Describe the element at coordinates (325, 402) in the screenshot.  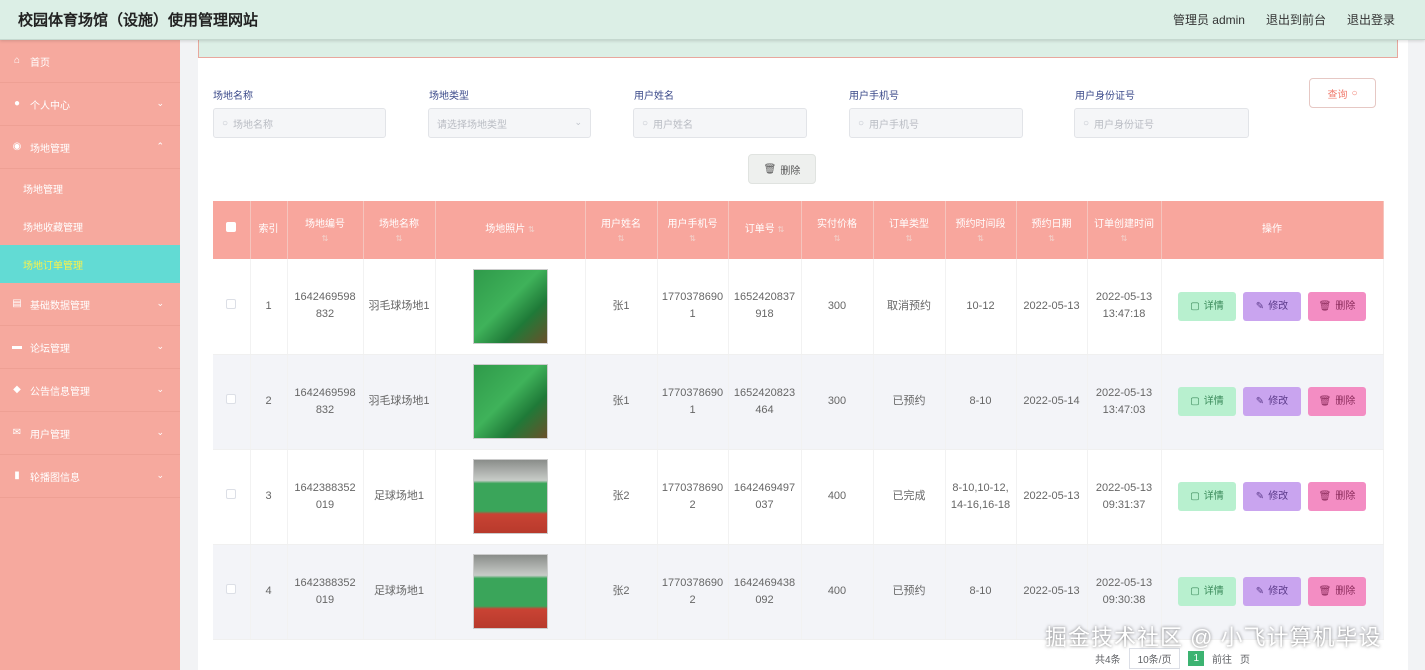
I see `cell-venue-no: 1642469598832` at that location.